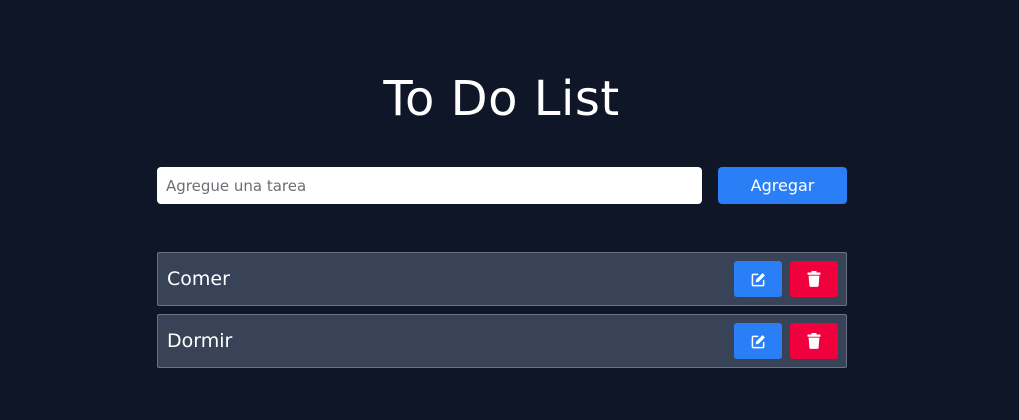 The height and width of the screenshot is (420, 1019). I want to click on task-item: Dormir, so click(502, 341).